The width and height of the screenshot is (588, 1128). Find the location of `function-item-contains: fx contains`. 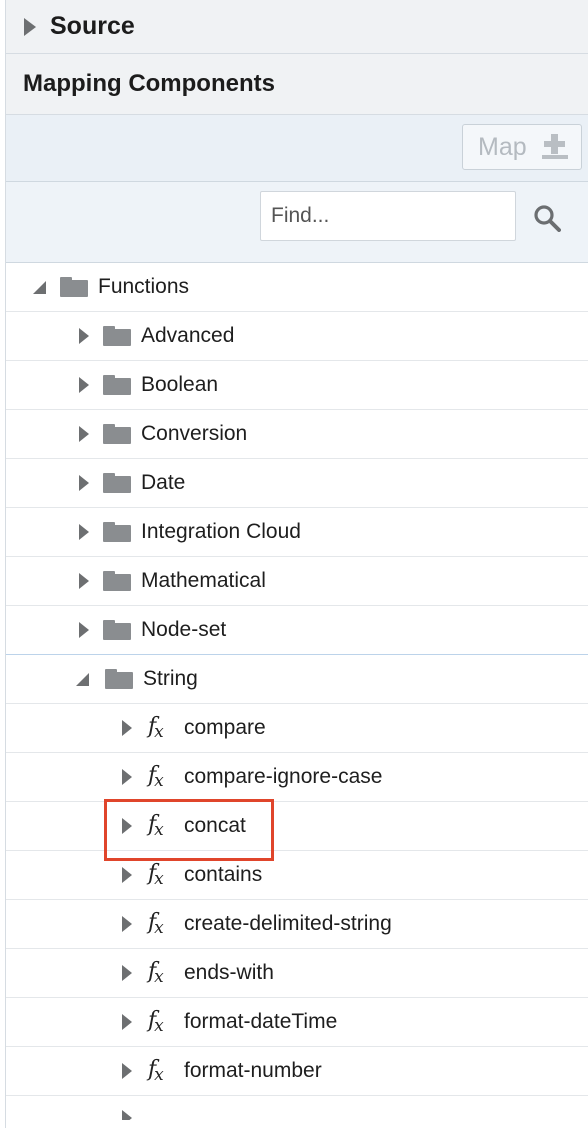

function-item-contains: fx contains is located at coordinates (297, 875).